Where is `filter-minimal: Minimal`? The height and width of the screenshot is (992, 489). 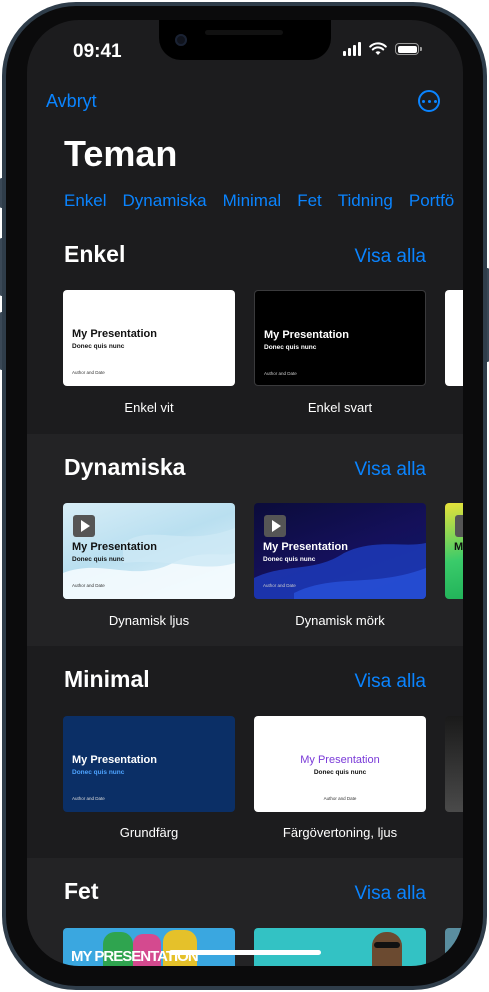 filter-minimal: Minimal is located at coordinates (252, 201).